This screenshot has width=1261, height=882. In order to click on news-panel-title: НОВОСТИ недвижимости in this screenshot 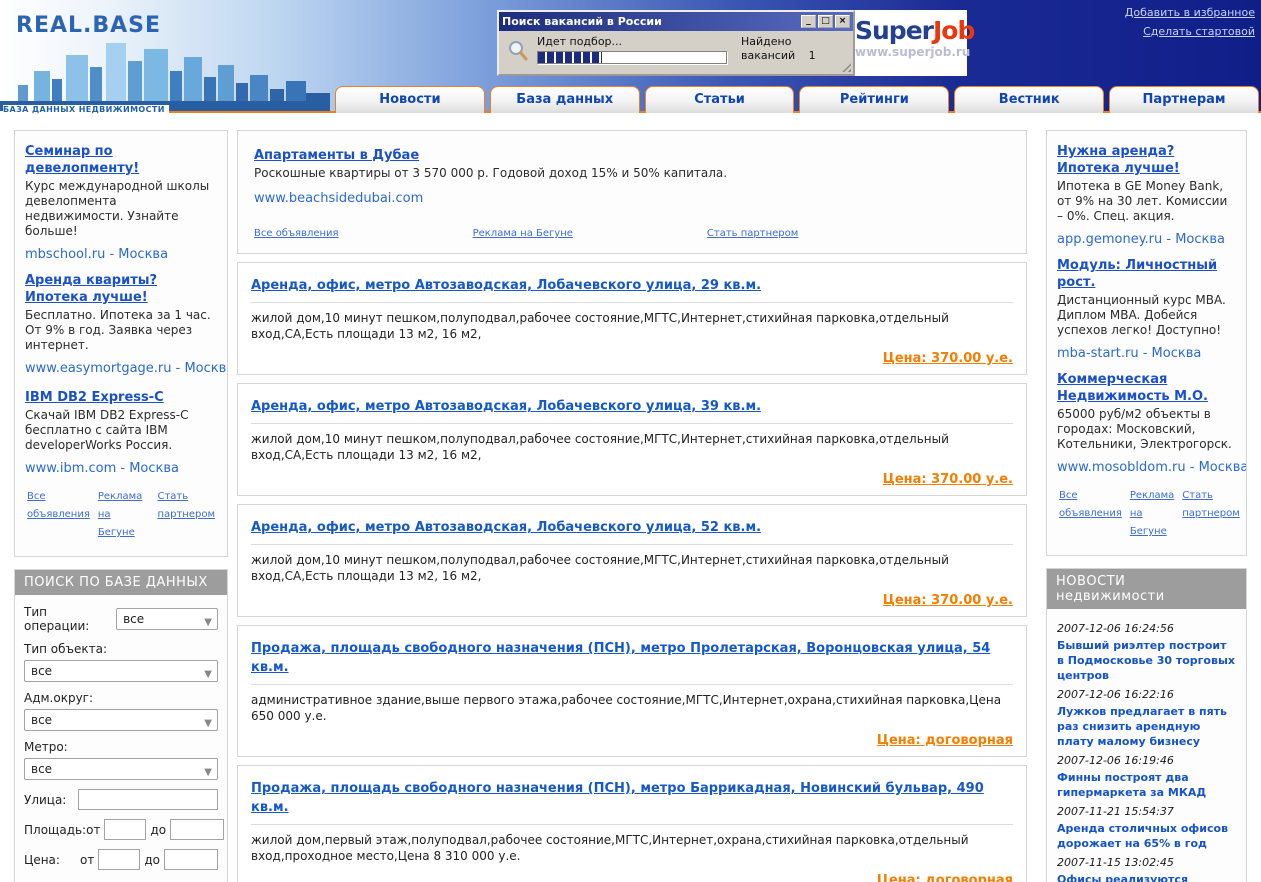, I will do `click(1146, 589)`.